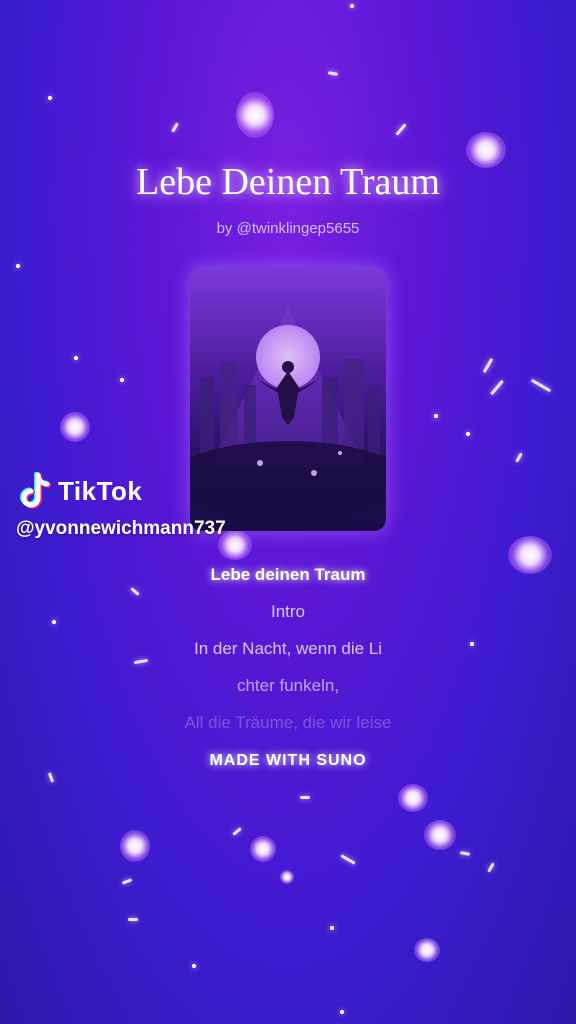 The width and height of the screenshot is (576, 1024). Describe the element at coordinates (288, 228) in the screenshot. I see `song-byline: by @twinklingep5655` at that location.